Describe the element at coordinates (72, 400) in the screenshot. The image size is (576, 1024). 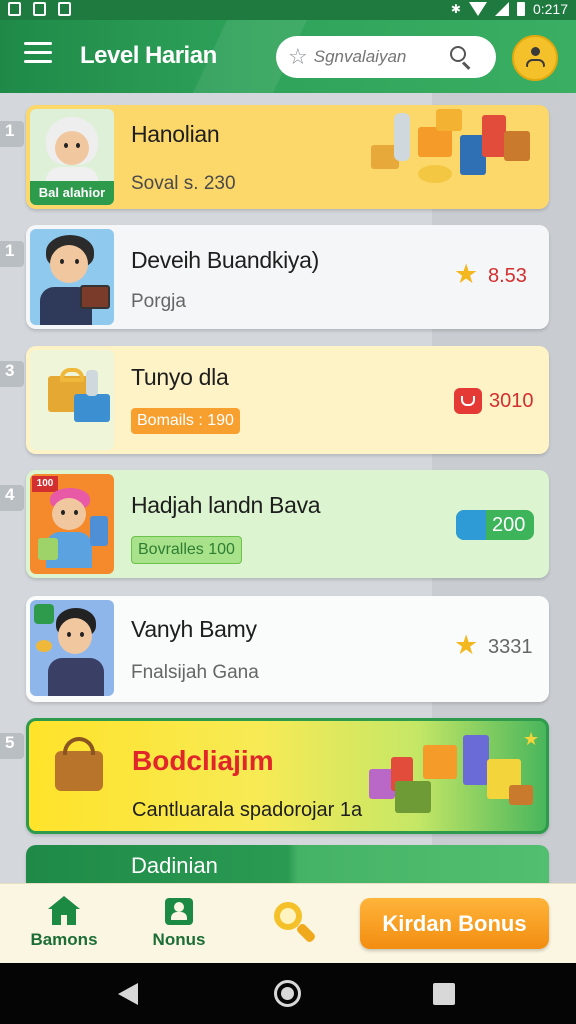
I see `goods-thumbnail` at that location.